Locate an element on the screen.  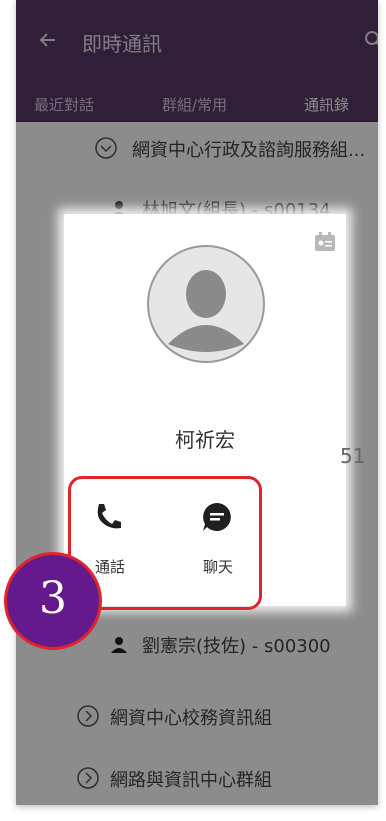
step-number: 3 is located at coordinates (53, 598).